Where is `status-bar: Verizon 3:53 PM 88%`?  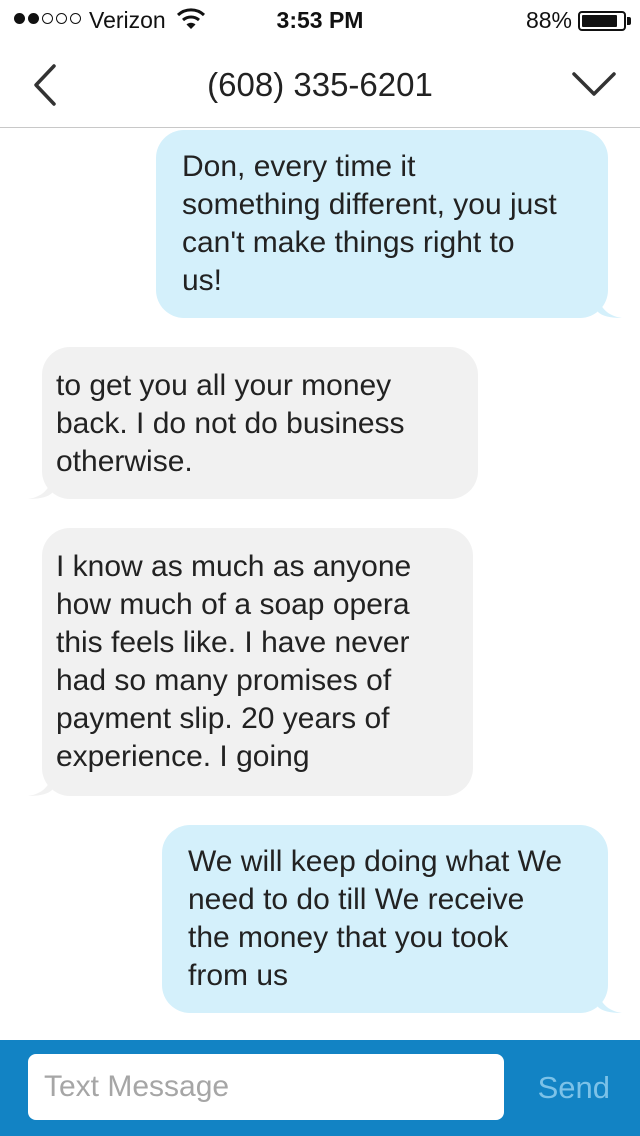
status-bar: Verizon 3:53 PM 88% is located at coordinates (320, 20).